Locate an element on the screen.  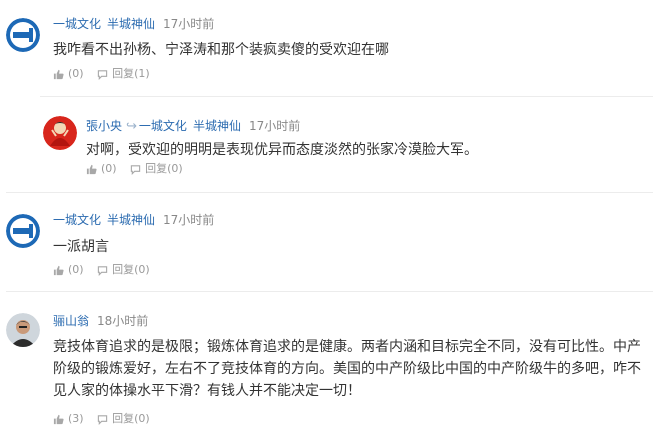
username-link: 張小央 is located at coordinates (104, 126).